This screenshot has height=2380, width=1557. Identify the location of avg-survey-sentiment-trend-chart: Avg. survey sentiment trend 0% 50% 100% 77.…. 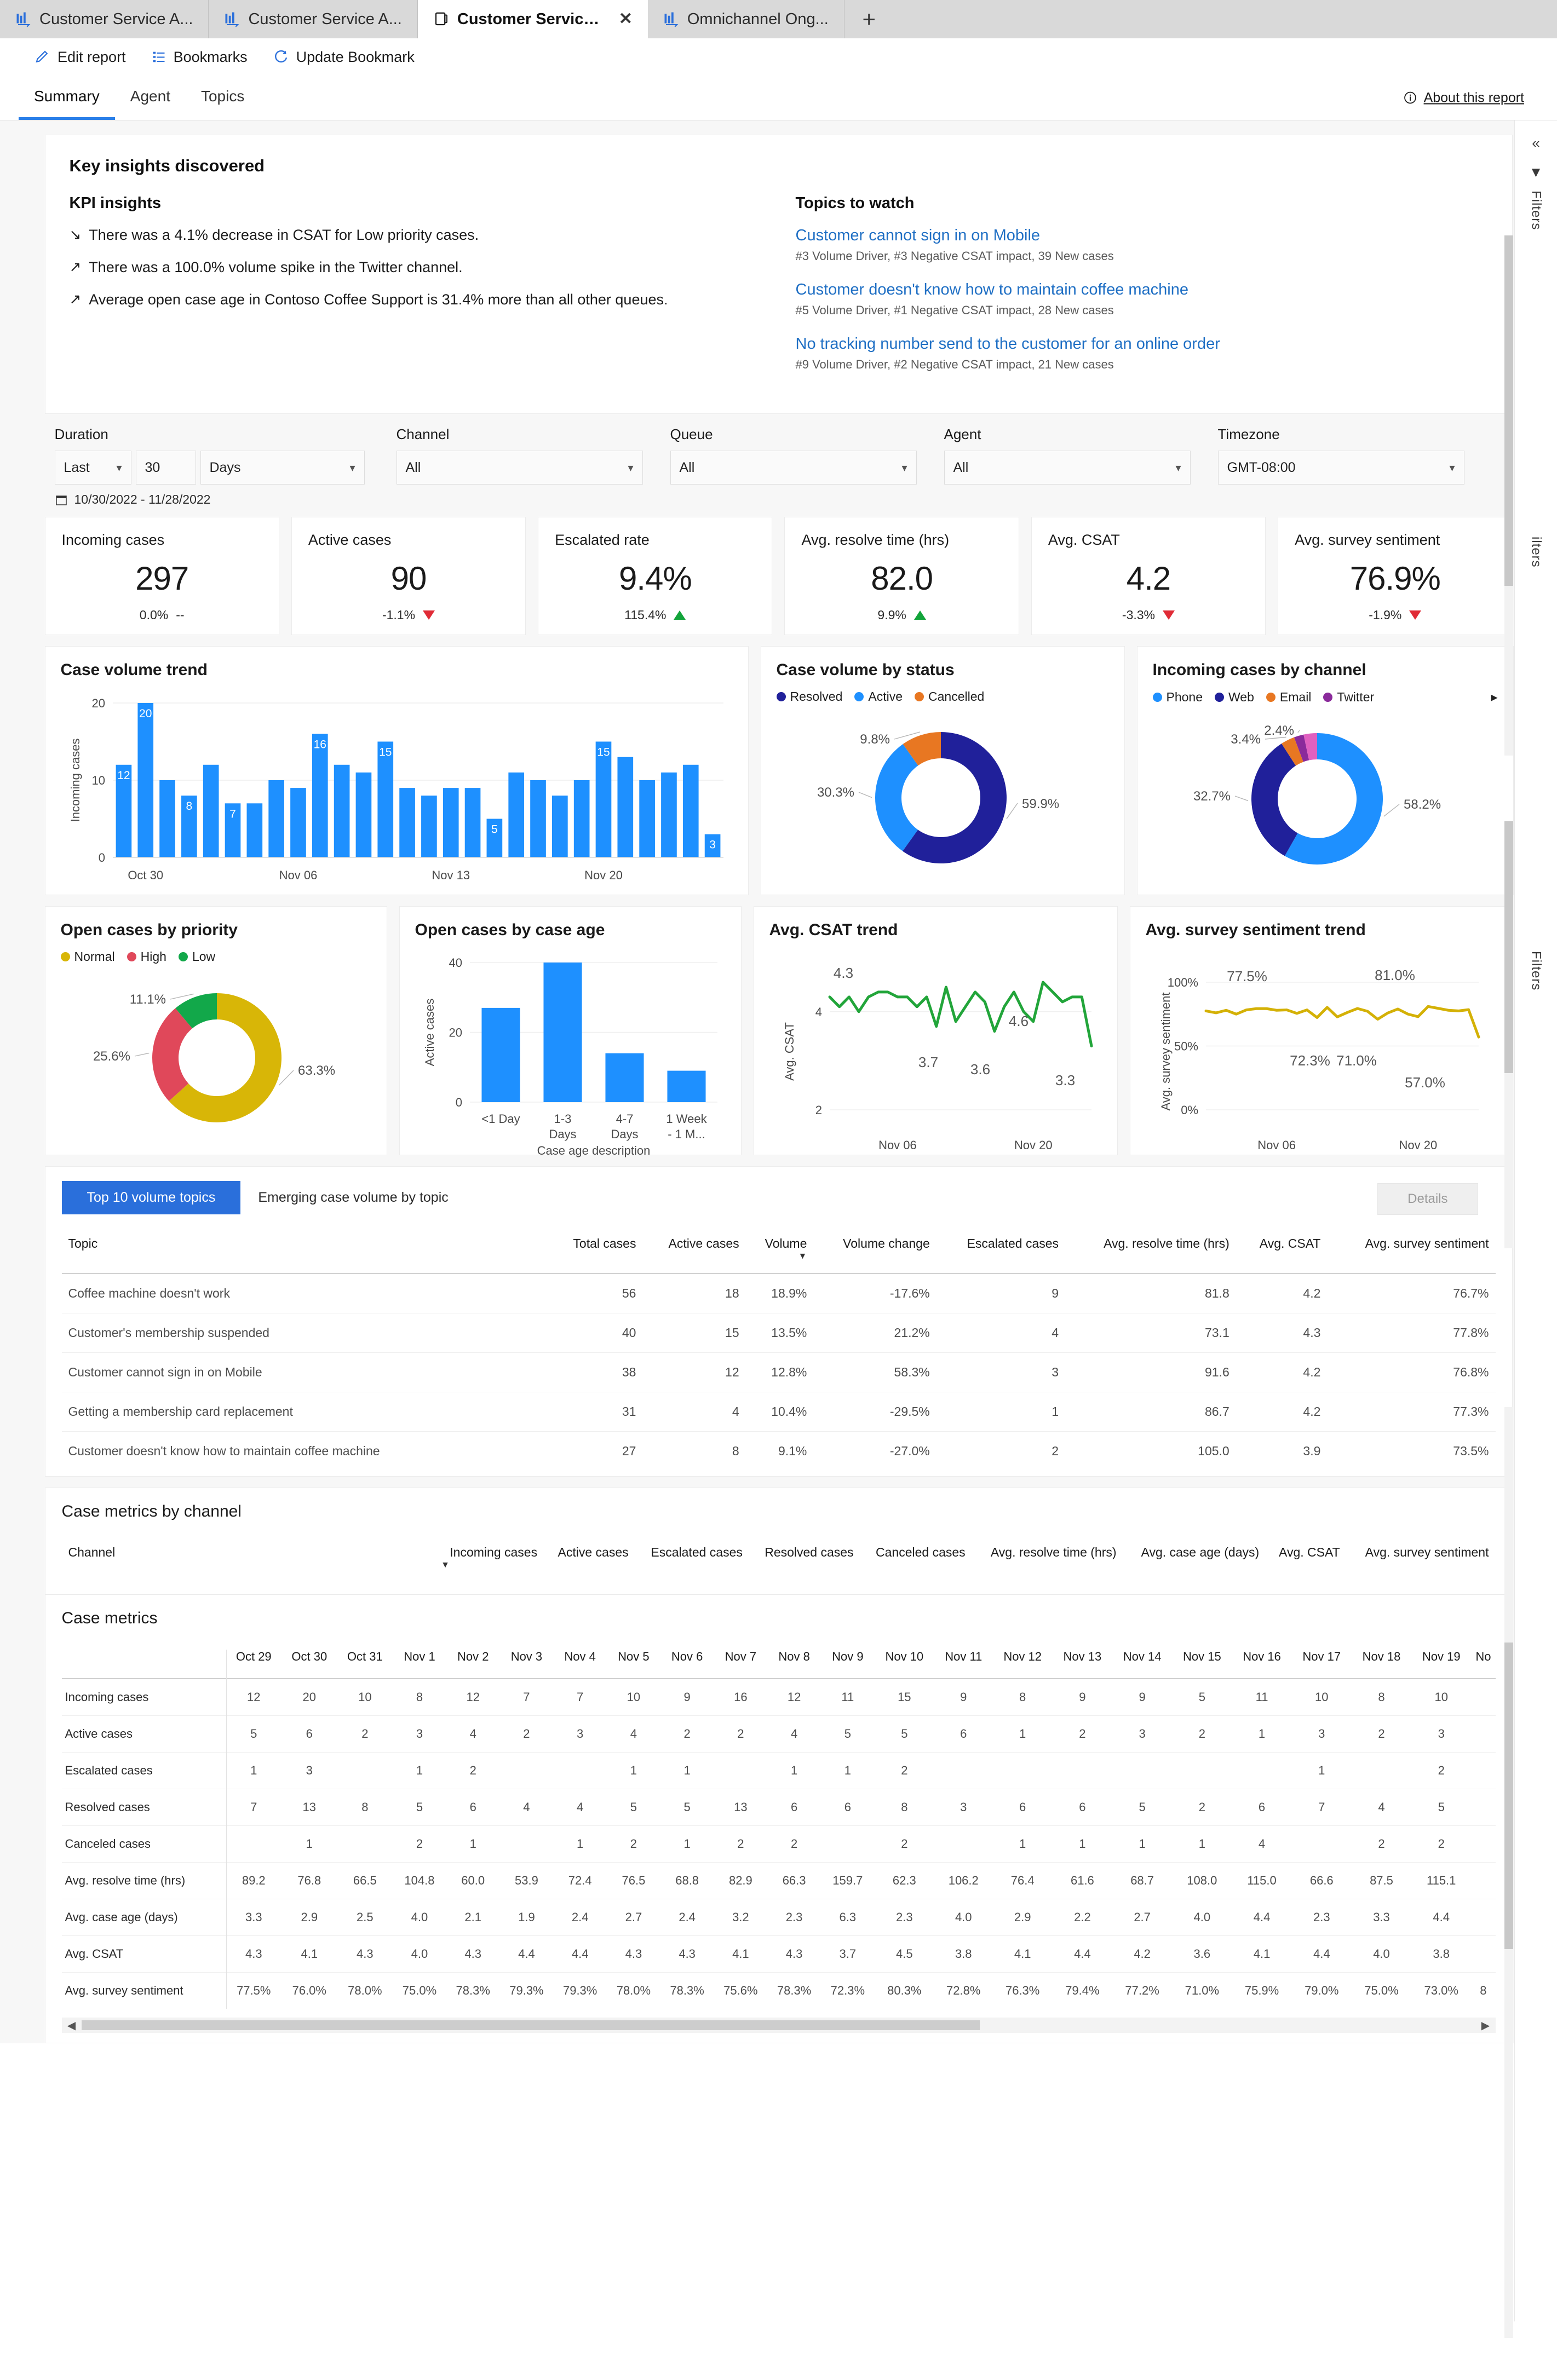
(1318, 1030).